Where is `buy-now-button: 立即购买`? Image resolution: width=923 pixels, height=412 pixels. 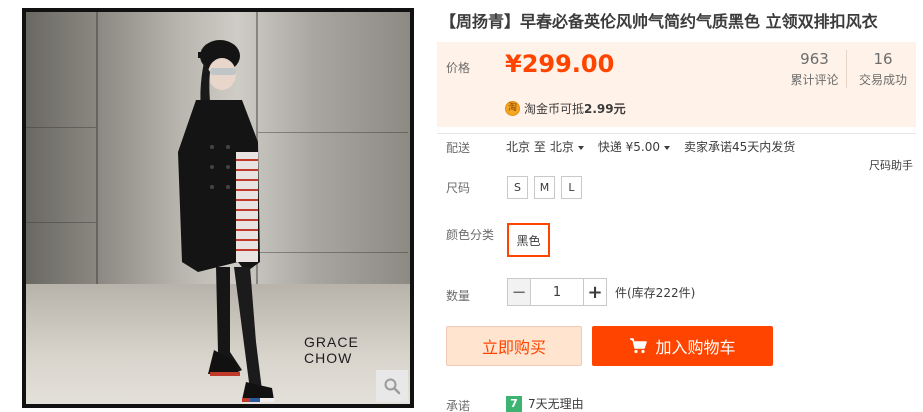 buy-now-button: 立即购买 is located at coordinates (514, 346).